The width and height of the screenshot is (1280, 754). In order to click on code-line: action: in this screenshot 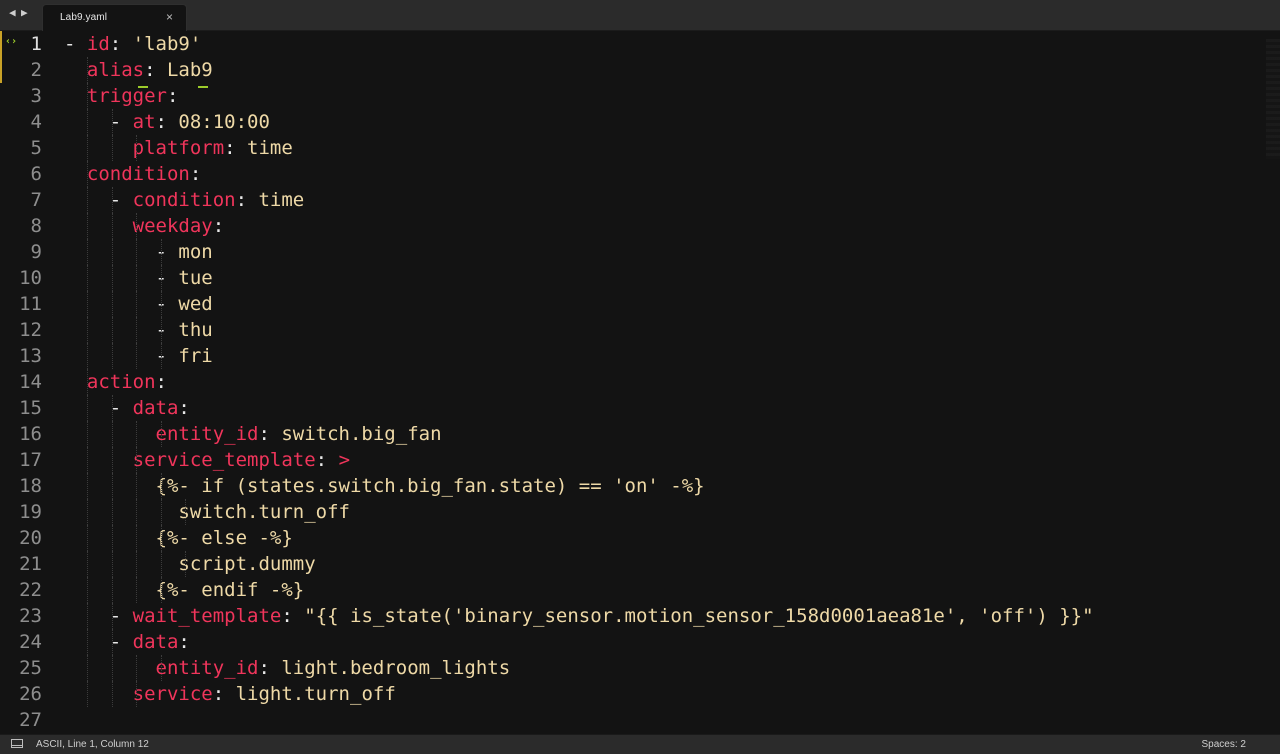, I will do `click(115, 382)`.